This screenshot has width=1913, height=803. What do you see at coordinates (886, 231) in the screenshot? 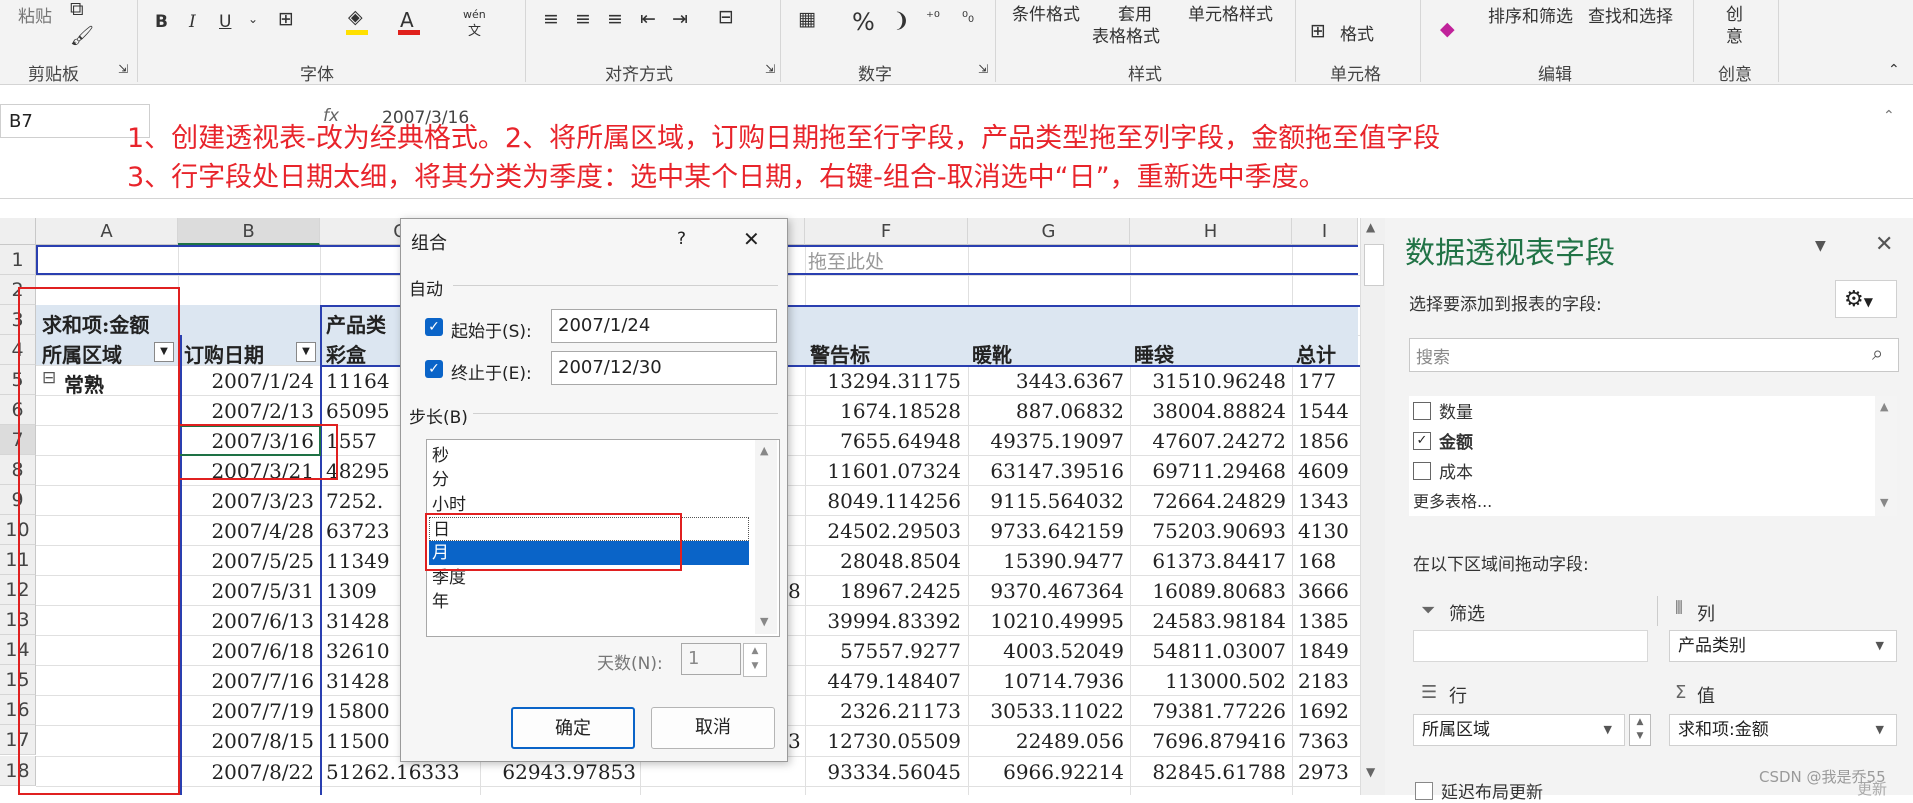
I see `column-header-f: F` at bounding box center [886, 231].